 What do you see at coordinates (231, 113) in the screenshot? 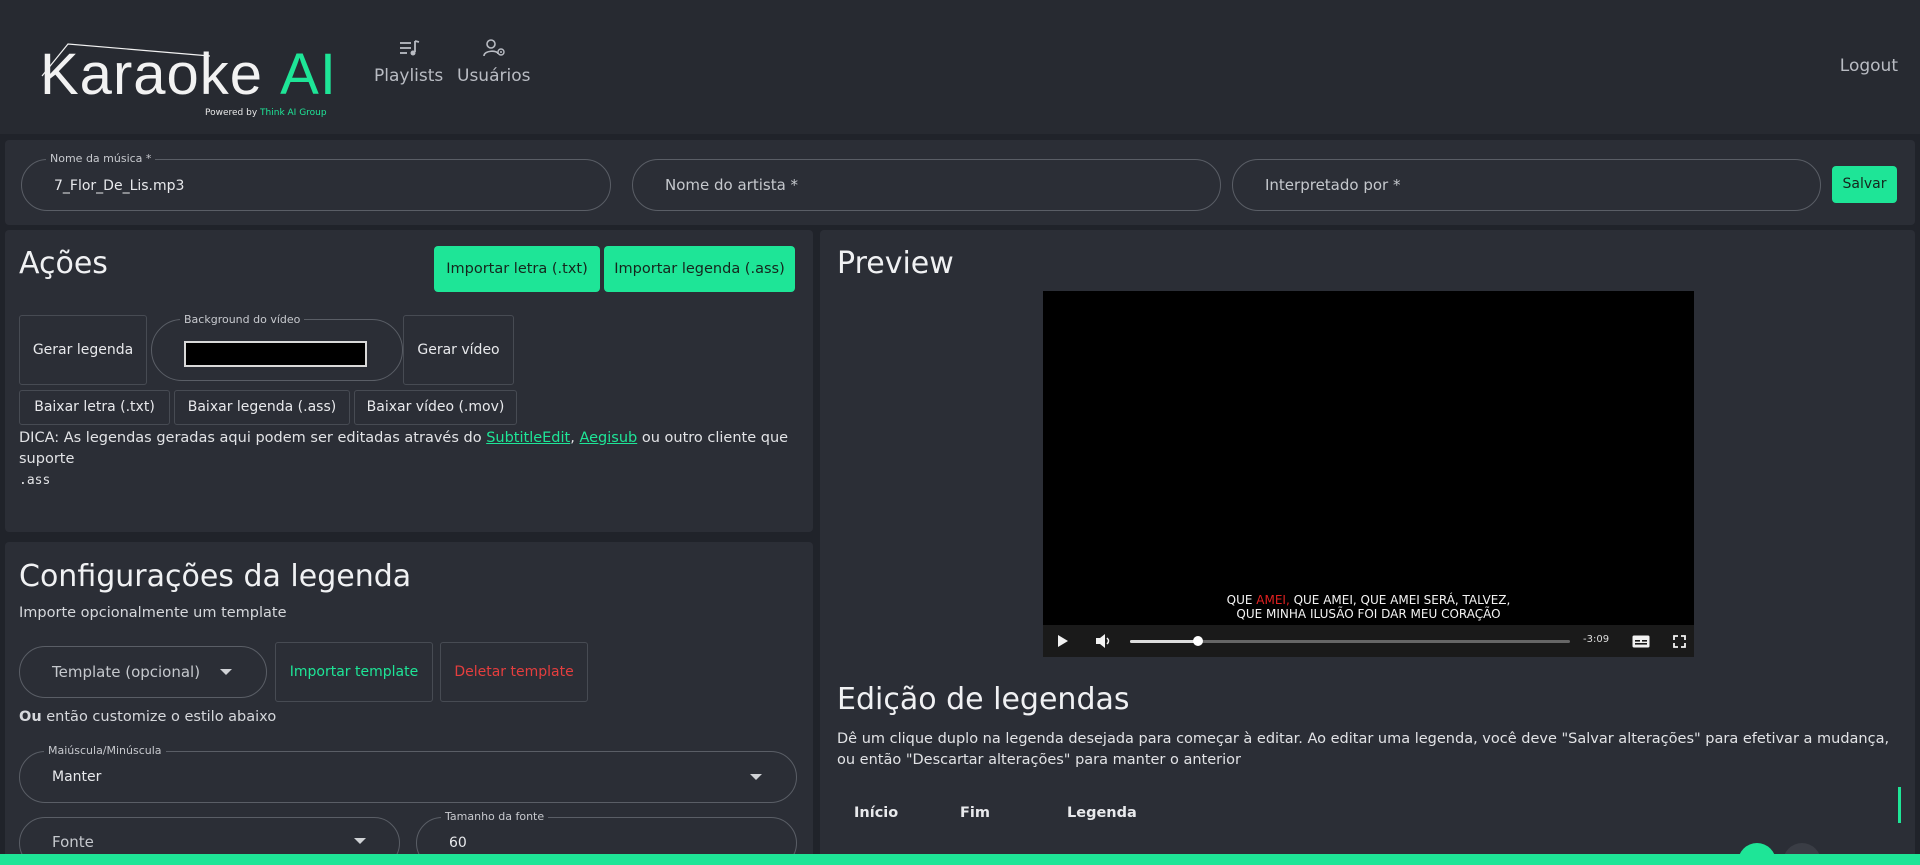
I see `powered-prefix: Powered by` at bounding box center [231, 113].